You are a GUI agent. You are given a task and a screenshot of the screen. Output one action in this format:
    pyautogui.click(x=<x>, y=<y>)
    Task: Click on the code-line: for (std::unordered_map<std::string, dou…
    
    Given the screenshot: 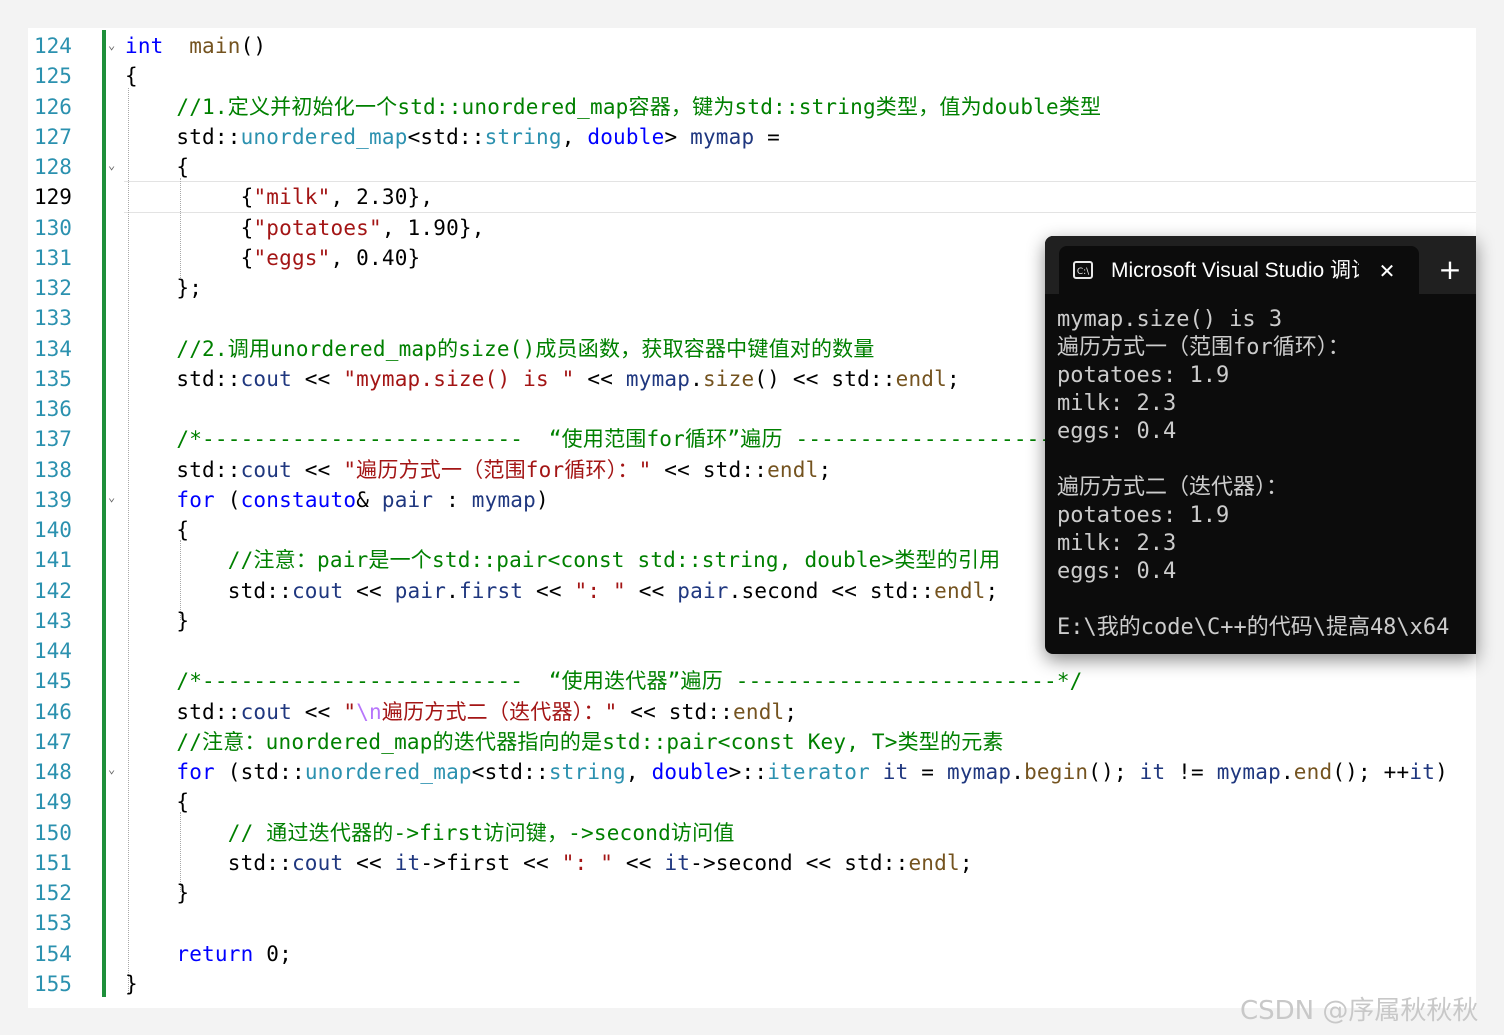 What is the action you would take?
    pyautogui.click(x=786, y=772)
    